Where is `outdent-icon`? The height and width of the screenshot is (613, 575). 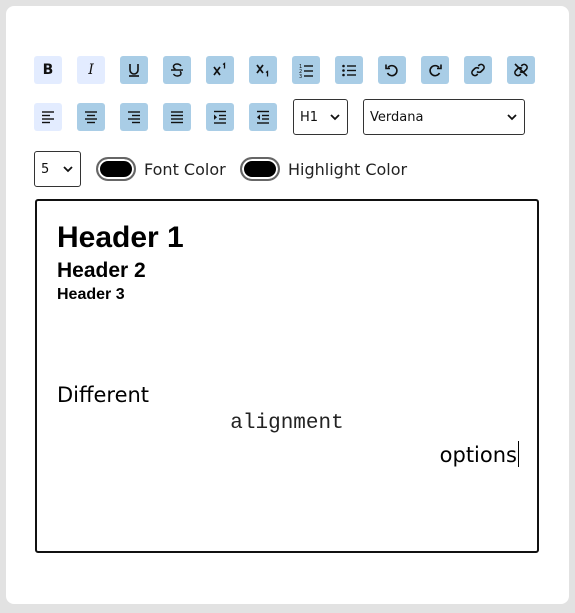
outdent-icon is located at coordinates (263, 117).